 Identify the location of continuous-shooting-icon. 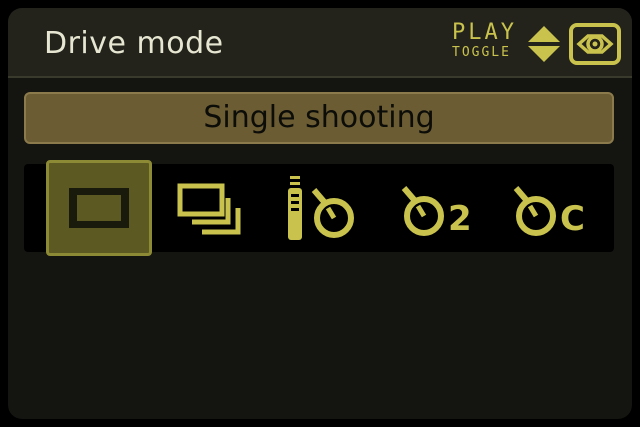
(209, 209).